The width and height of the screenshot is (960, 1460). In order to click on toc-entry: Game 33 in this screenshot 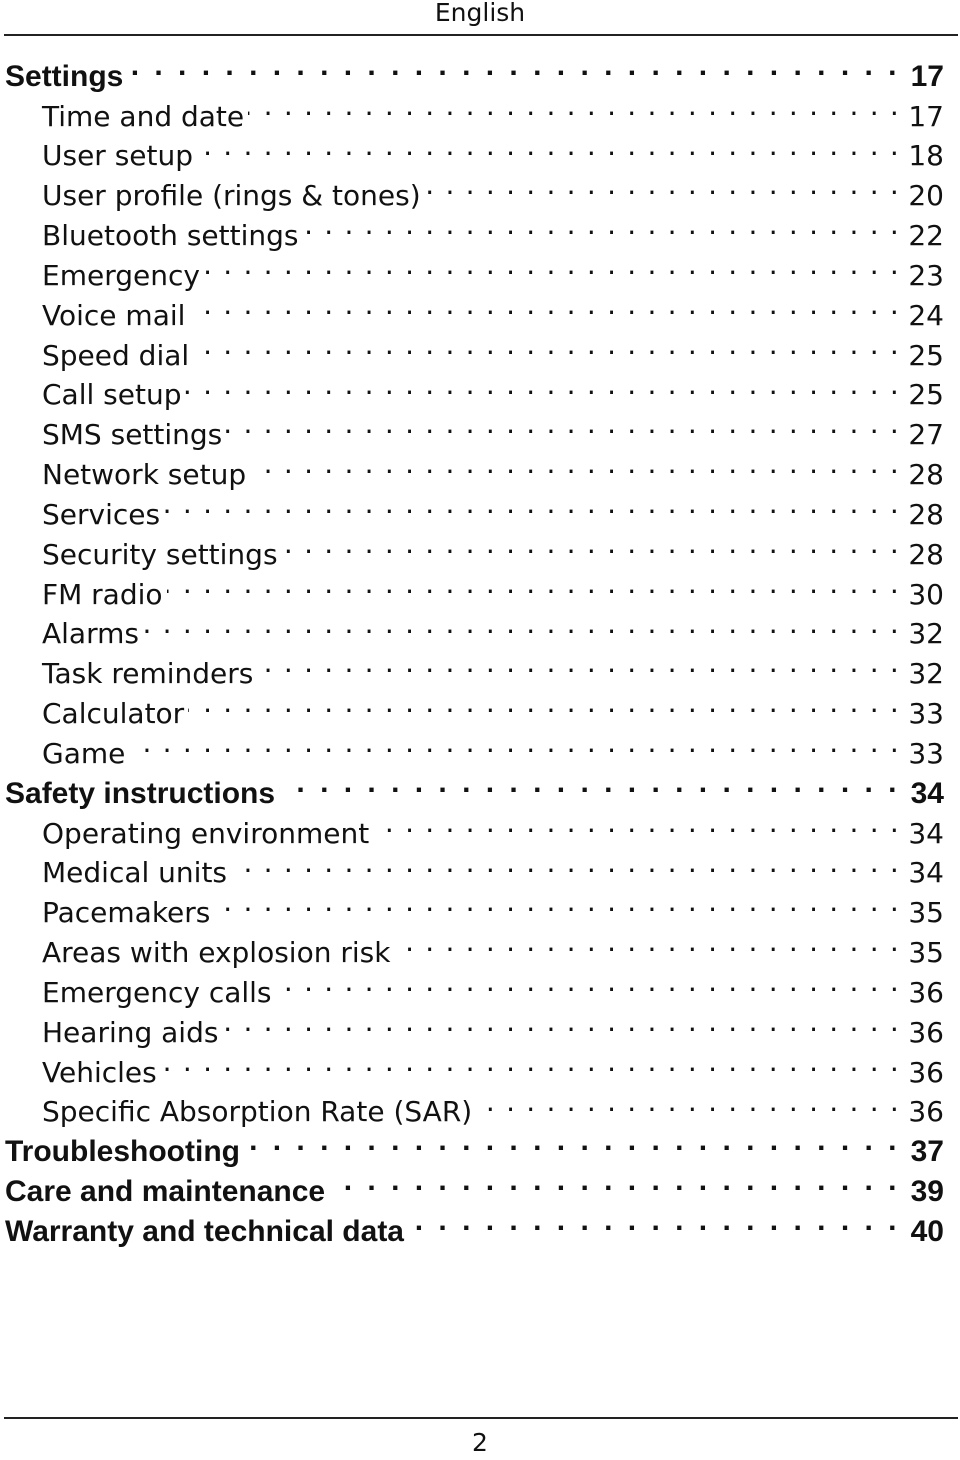, I will do `click(472, 746)`.